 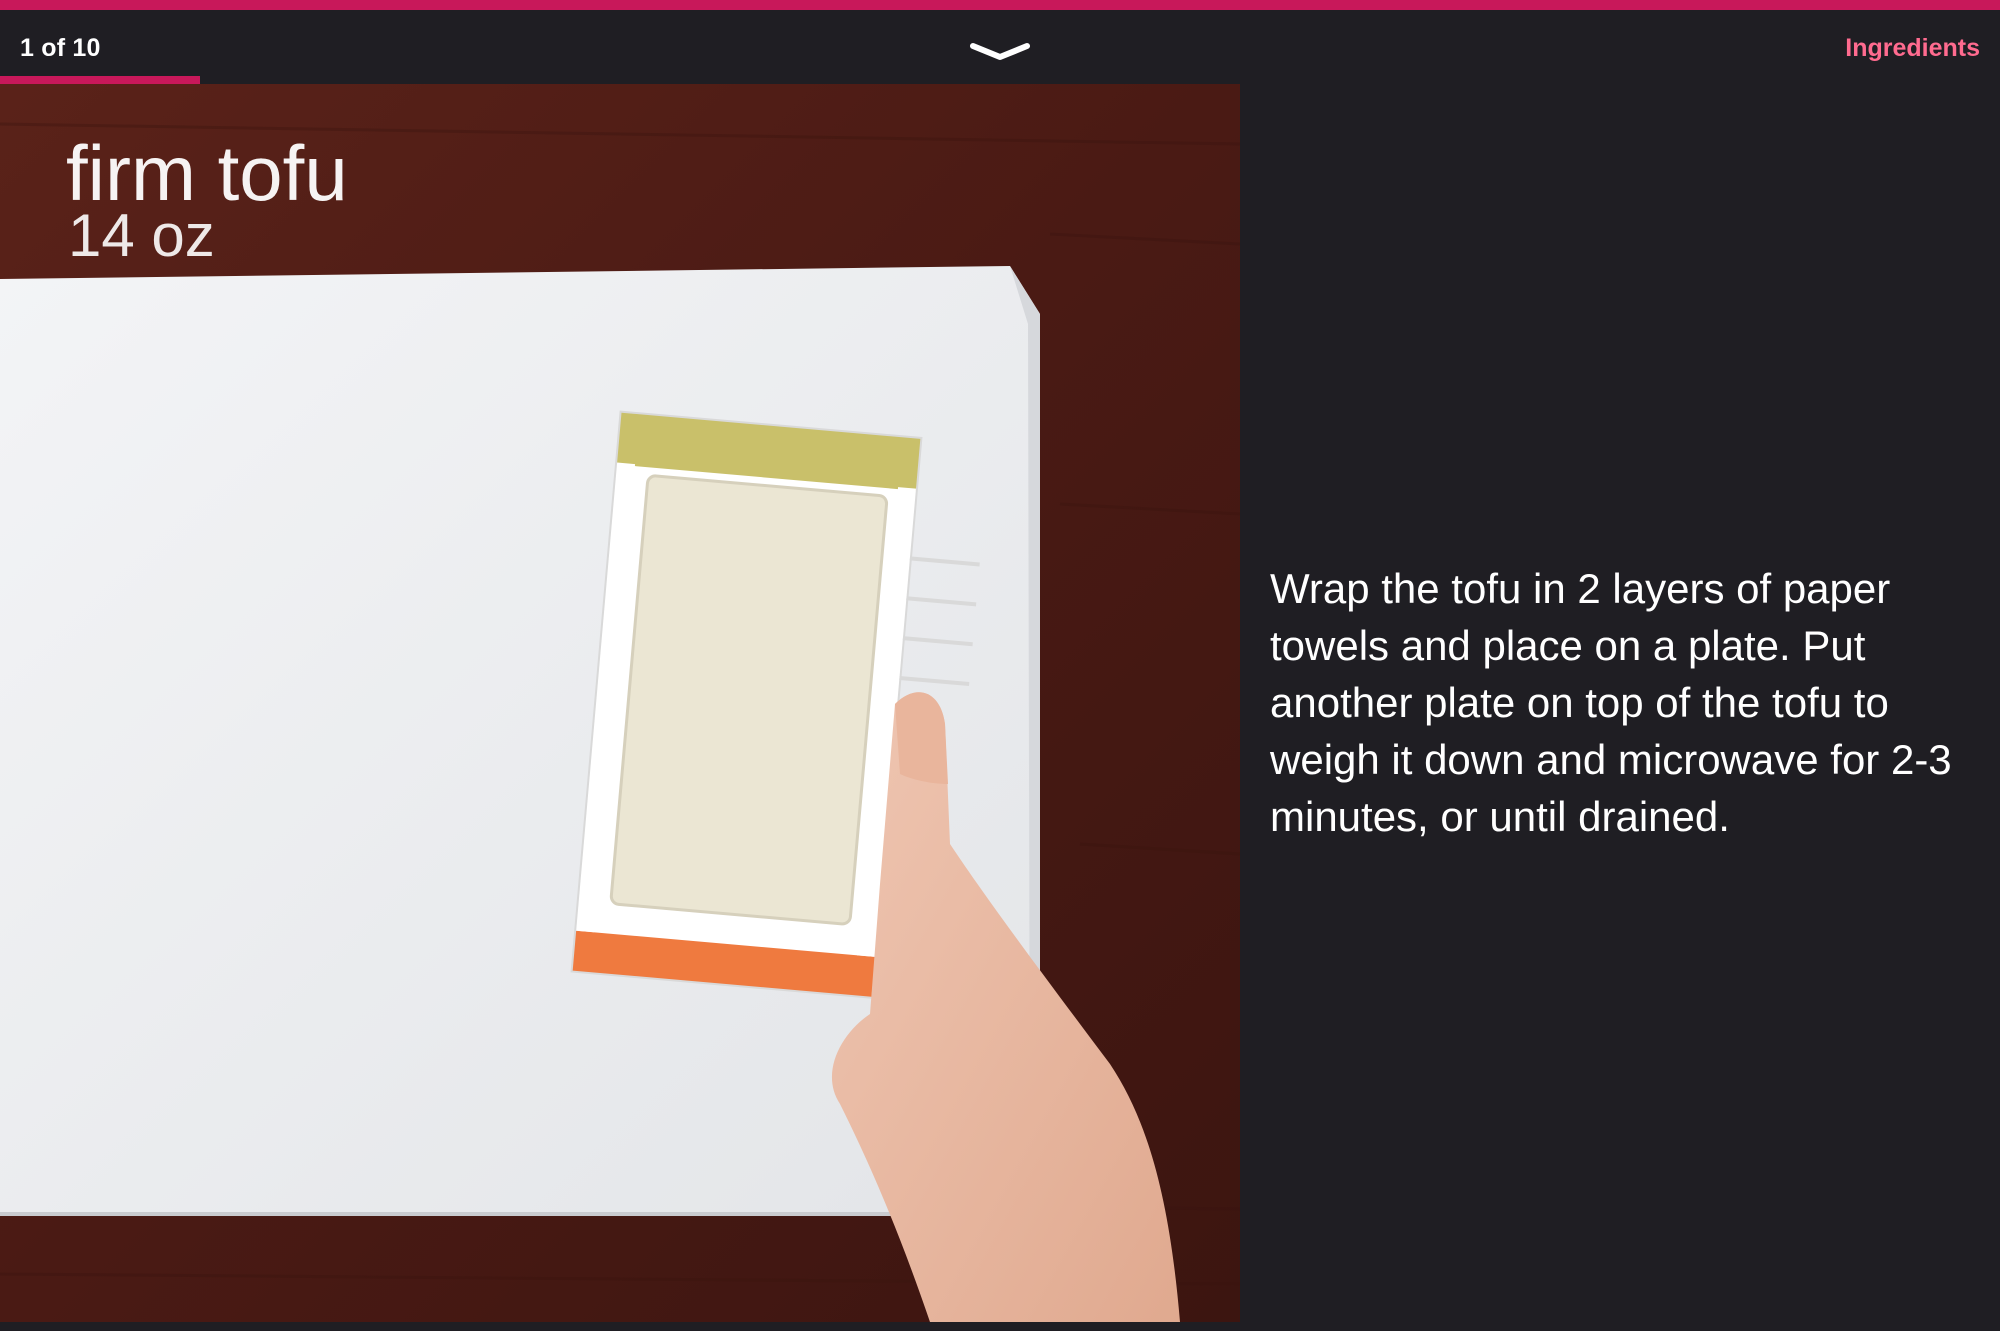 I want to click on chevron-down-icon, so click(x=1000, y=51).